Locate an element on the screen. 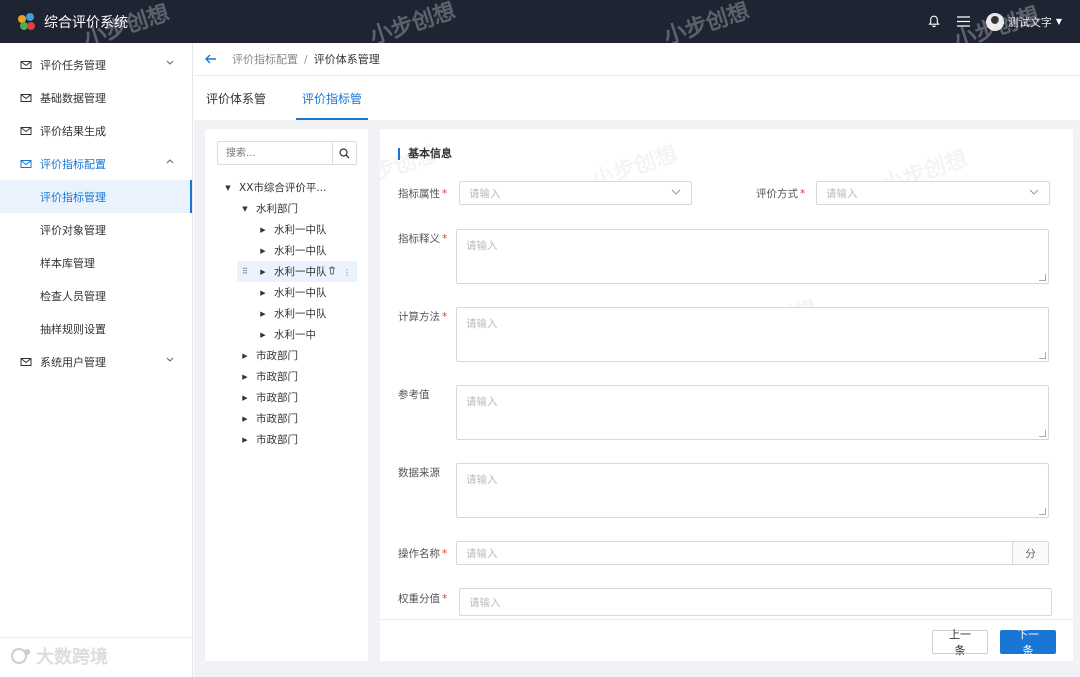  sidebar-item-sampling-rules: 抽样规则设置 is located at coordinates (96, 328).